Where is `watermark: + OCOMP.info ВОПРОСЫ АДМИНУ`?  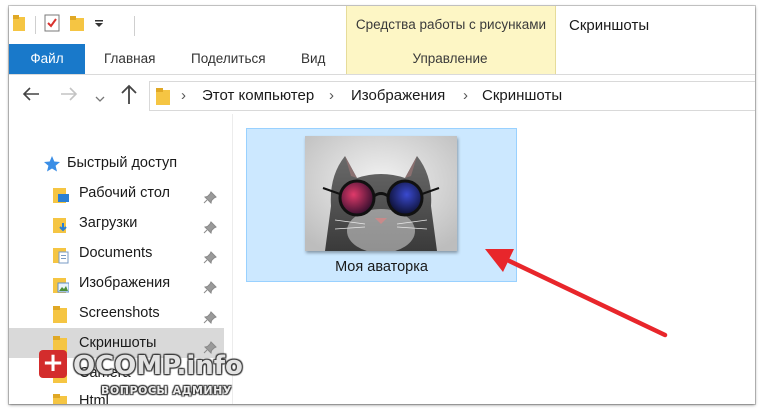 watermark: + OCOMP.info ВОПРОСЫ АДМИНУ is located at coordinates (139, 376).